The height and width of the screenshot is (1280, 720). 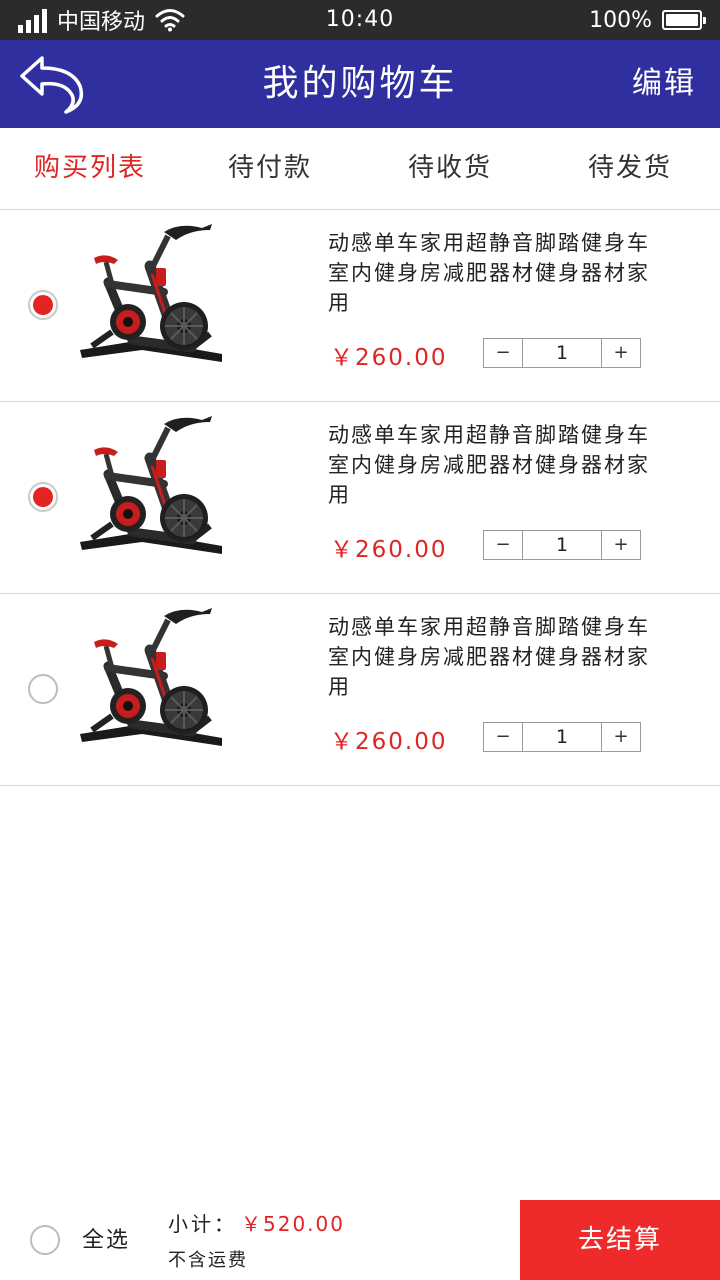 I want to click on tab-pending-payment: 待付款, so click(x=270, y=168).